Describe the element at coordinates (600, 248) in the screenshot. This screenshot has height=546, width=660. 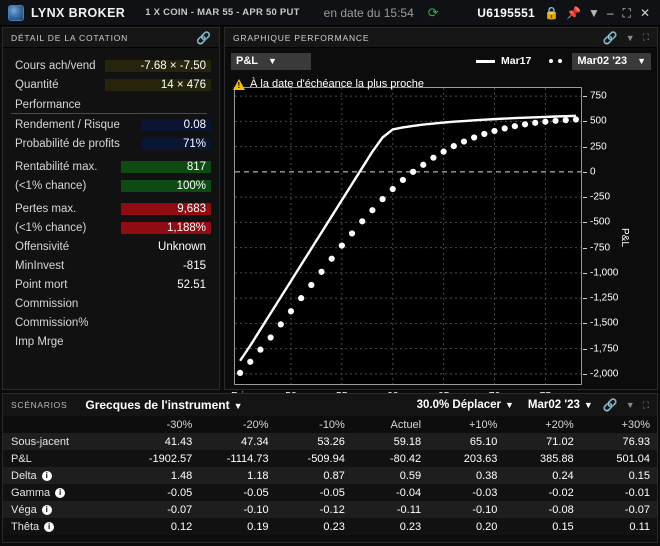
I see `y-axis-tick-label: -750` at that location.